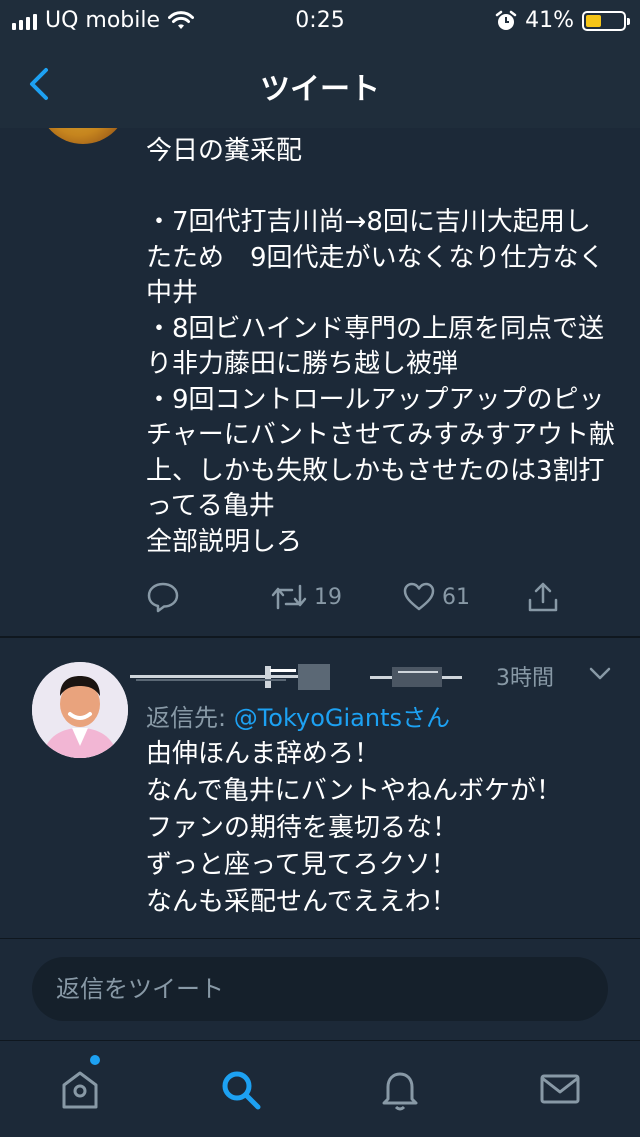  Describe the element at coordinates (300, 677) in the screenshot. I see `user-name-redacted` at that location.